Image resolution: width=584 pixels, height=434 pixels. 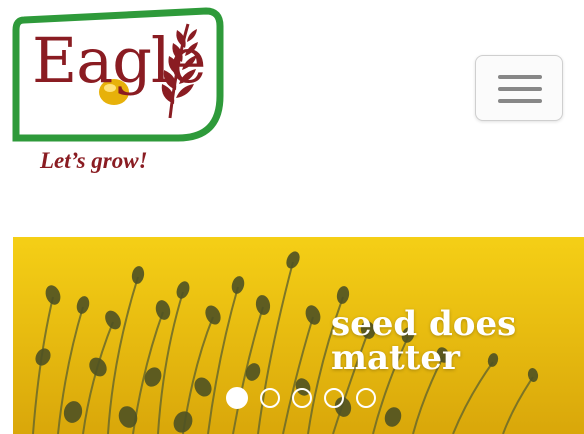 What do you see at coordinates (395, 358) in the screenshot?
I see `caption-line: matter` at bounding box center [395, 358].